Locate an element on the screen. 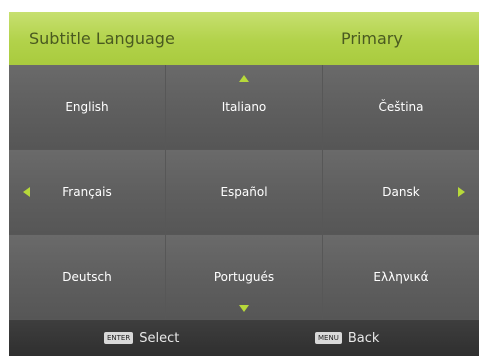 Image resolution: width=489 pixels, height=360 pixels. language-label: Ελληνικά is located at coordinates (401, 277).